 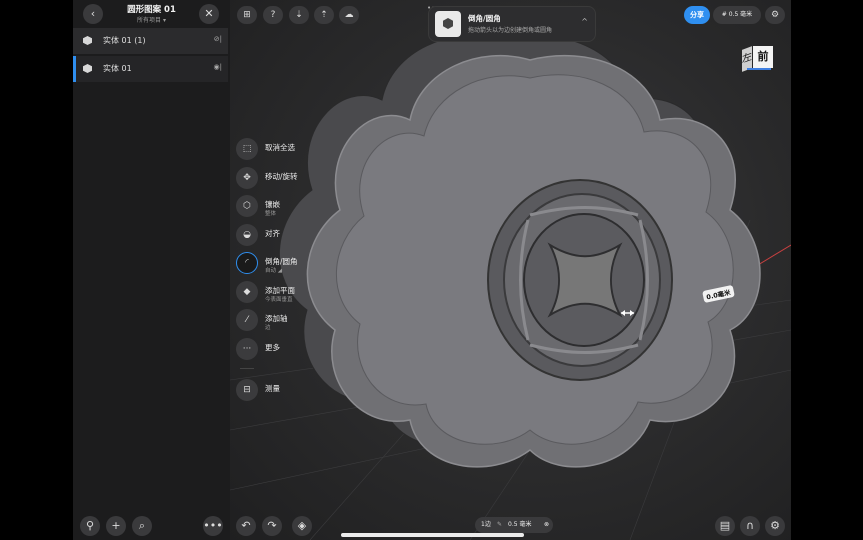 What do you see at coordinates (273, 270) in the screenshot?
I see `tool-sublabel: 自动 ◢` at bounding box center [273, 270].